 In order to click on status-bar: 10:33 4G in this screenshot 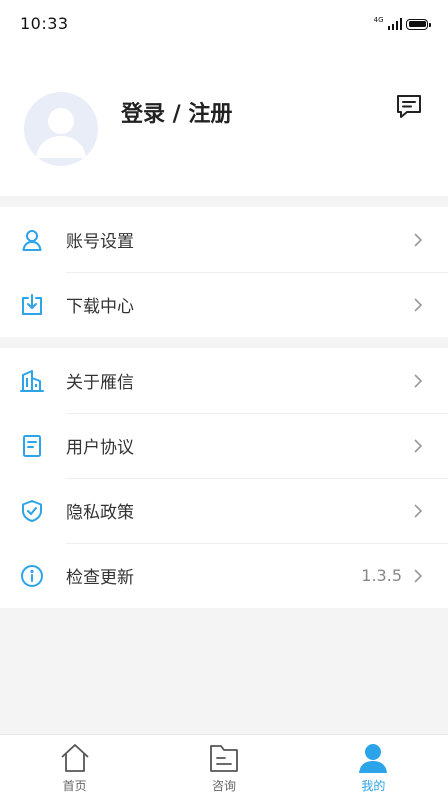, I will do `click(224, 24)`.